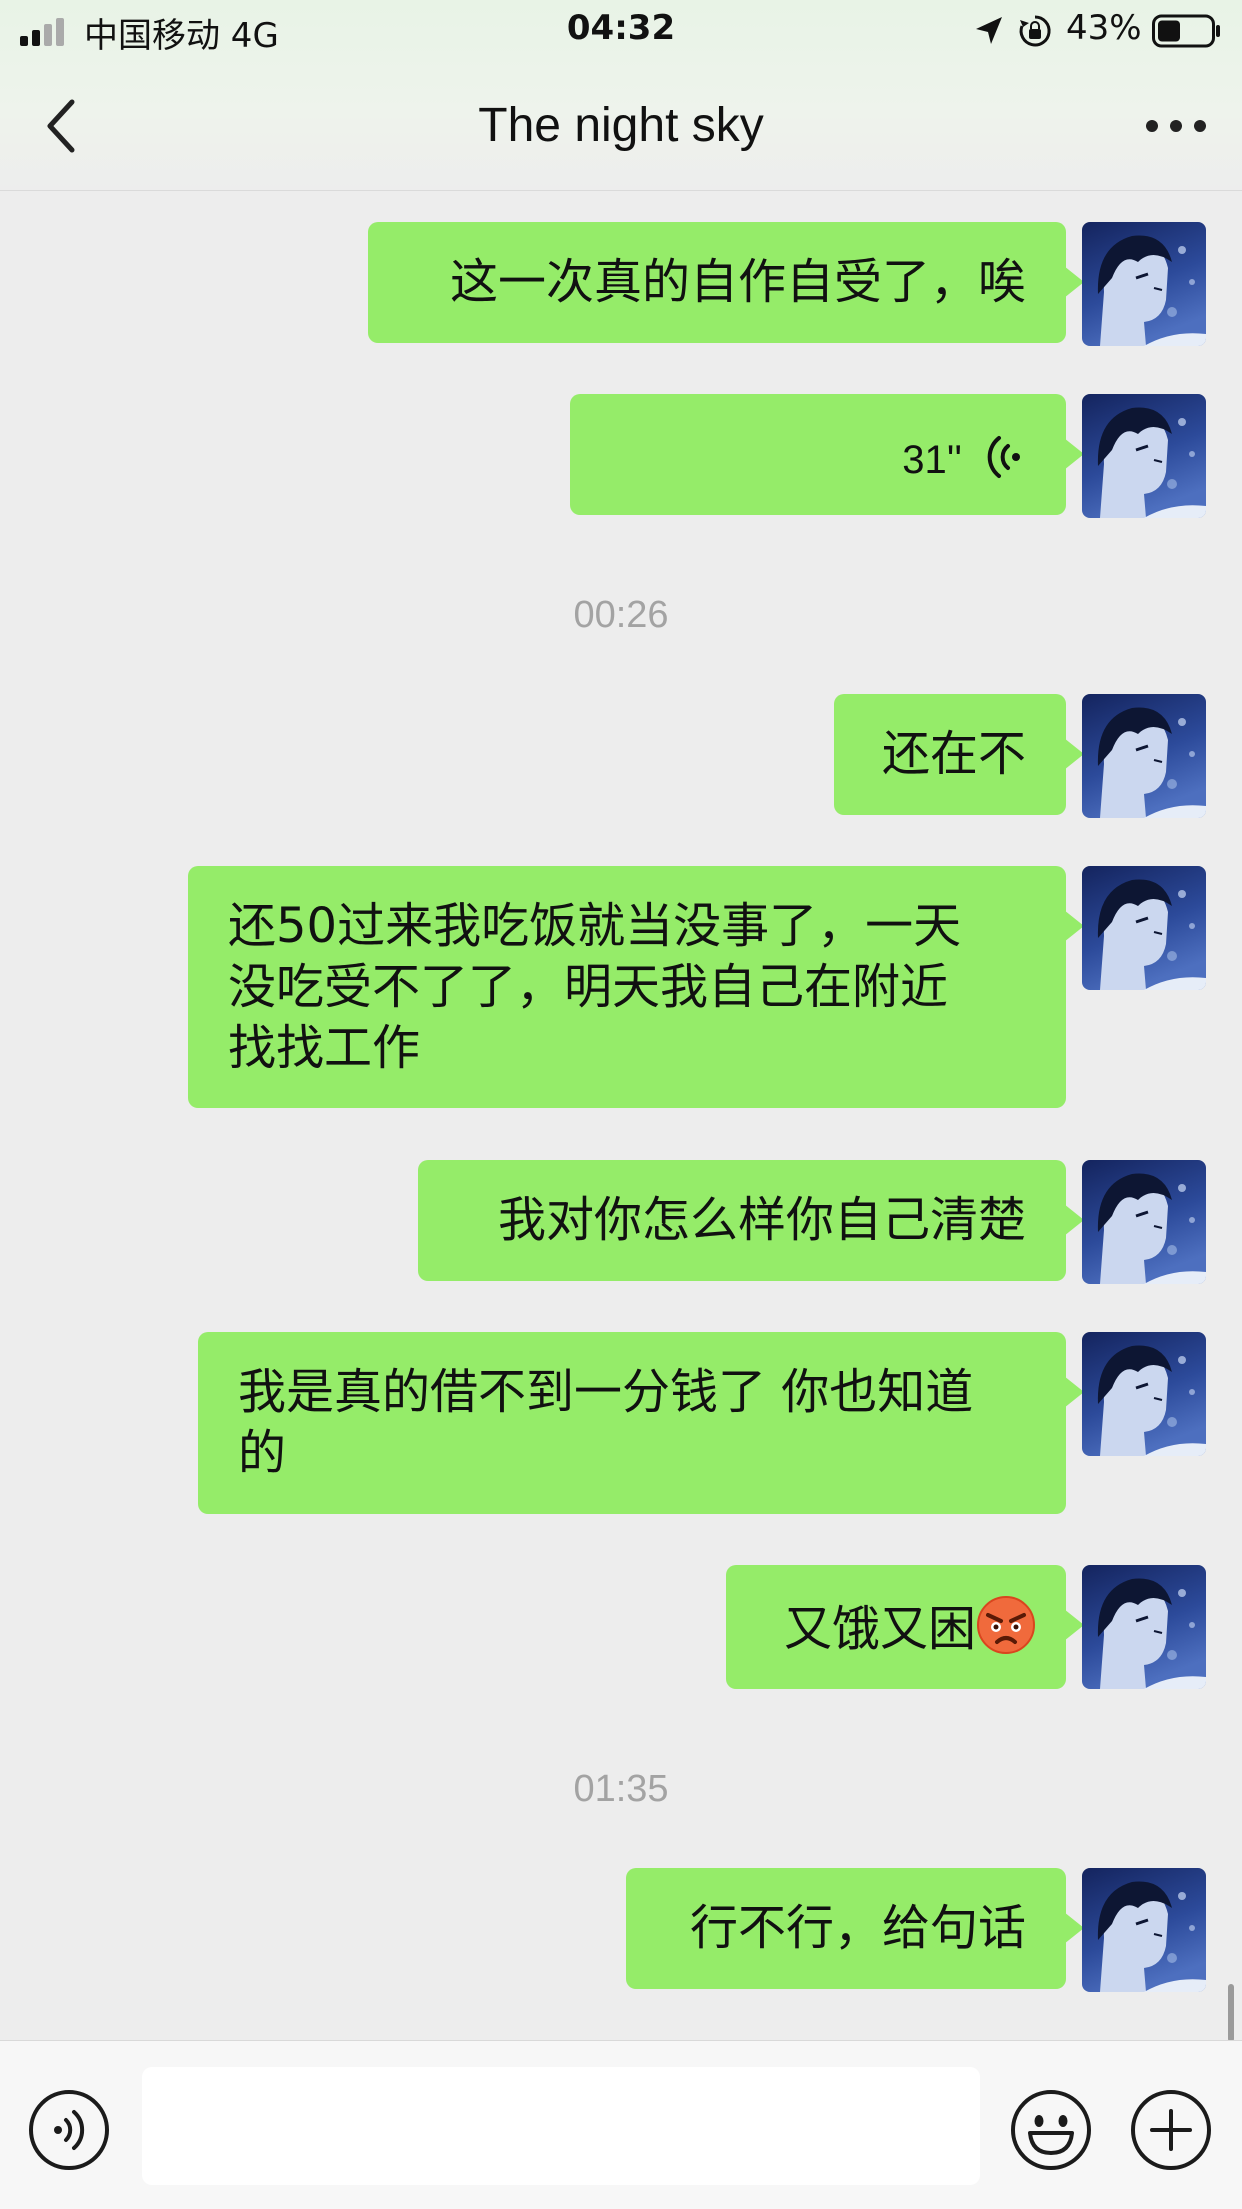 The height and width of the screenshot is (2209, 1242). Describe the element at coordinates (588, 987) in the screenshot. I see `message-line: 没吃受不了了，明天我自己在附近` at that location.